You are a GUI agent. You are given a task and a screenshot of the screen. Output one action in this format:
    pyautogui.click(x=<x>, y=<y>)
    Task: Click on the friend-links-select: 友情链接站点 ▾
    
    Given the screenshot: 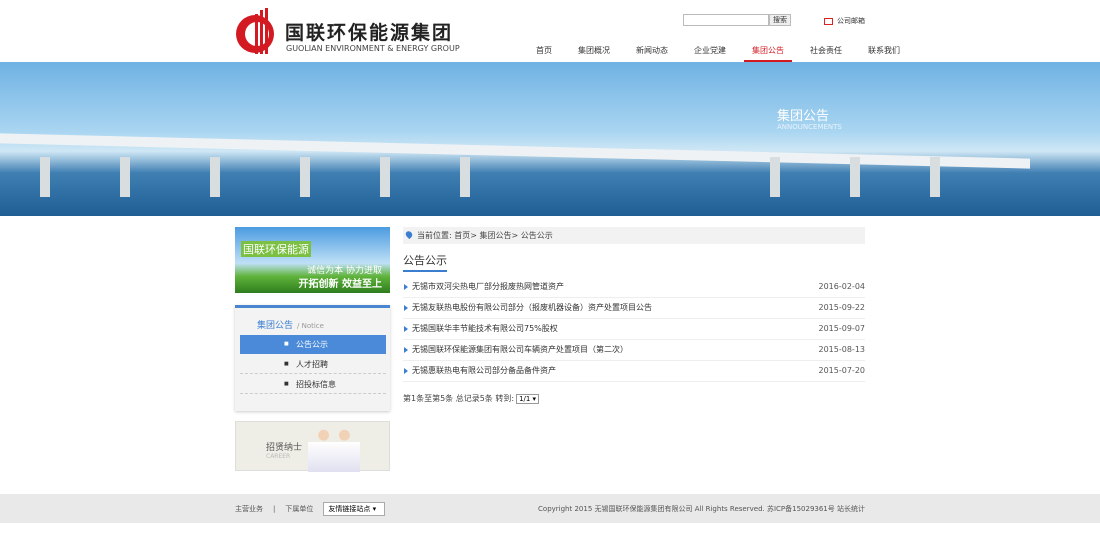 What is the action you would take?
    pyautogui.click(x=354, y=509)
    